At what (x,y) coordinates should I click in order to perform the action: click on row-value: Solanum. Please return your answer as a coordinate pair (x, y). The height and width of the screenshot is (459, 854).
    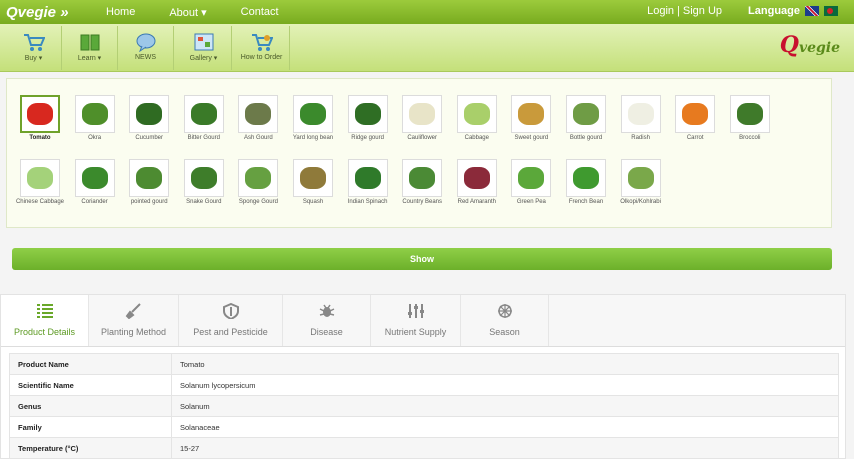
    Looking at the image, I should click on (505, 406).